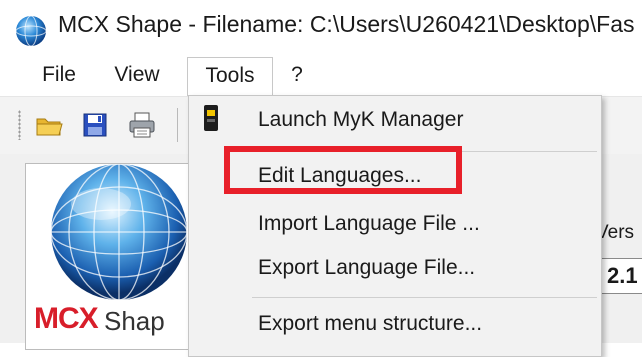  I want to click on menu-help: ?, so click(297, 75).